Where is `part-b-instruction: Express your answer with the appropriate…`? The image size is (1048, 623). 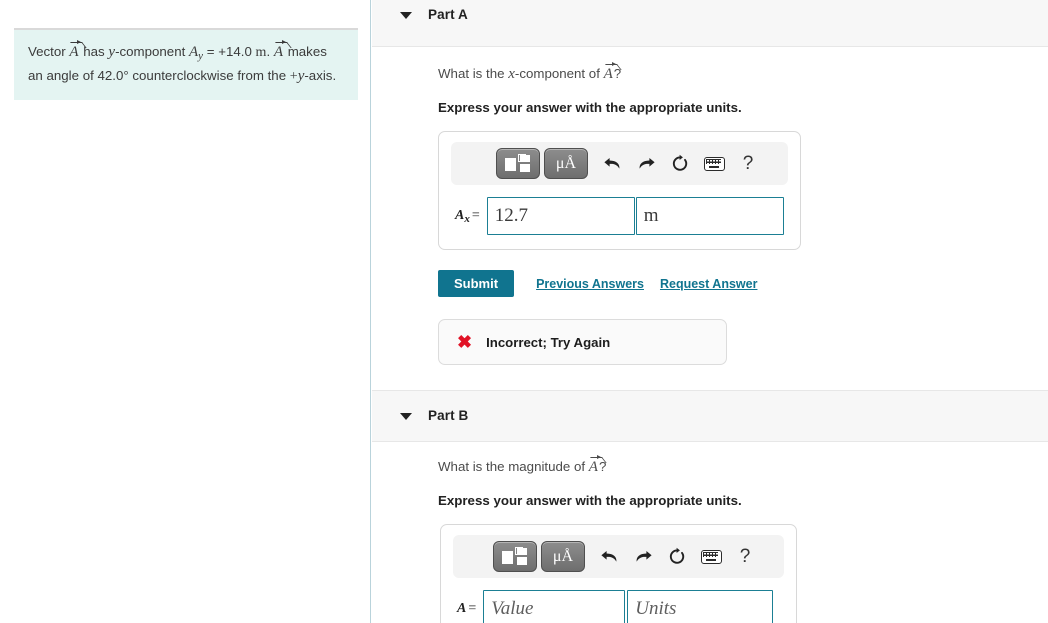
part-b-instruction: Express your answer with the appropriate… is located at coordinates (590, 500).